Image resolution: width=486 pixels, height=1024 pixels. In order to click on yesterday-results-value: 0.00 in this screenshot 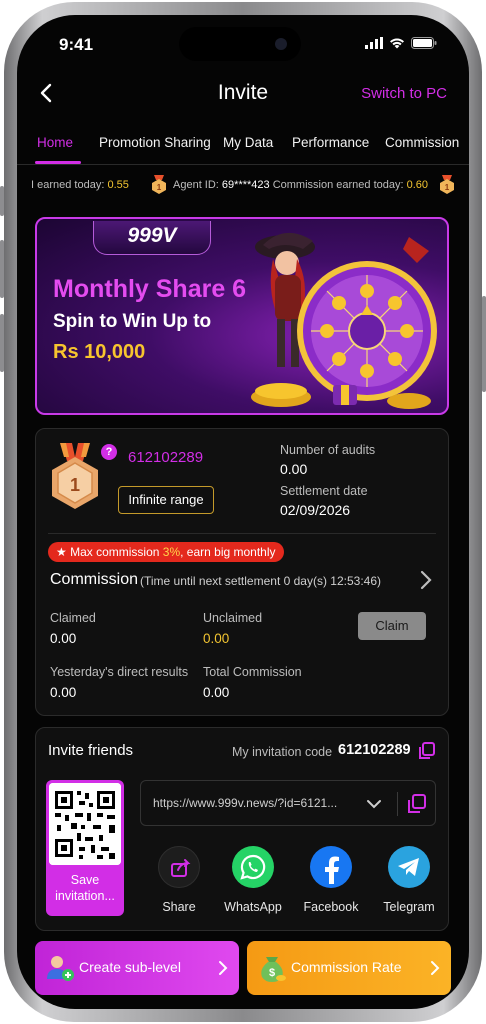, I will do `click(63, 692)`.